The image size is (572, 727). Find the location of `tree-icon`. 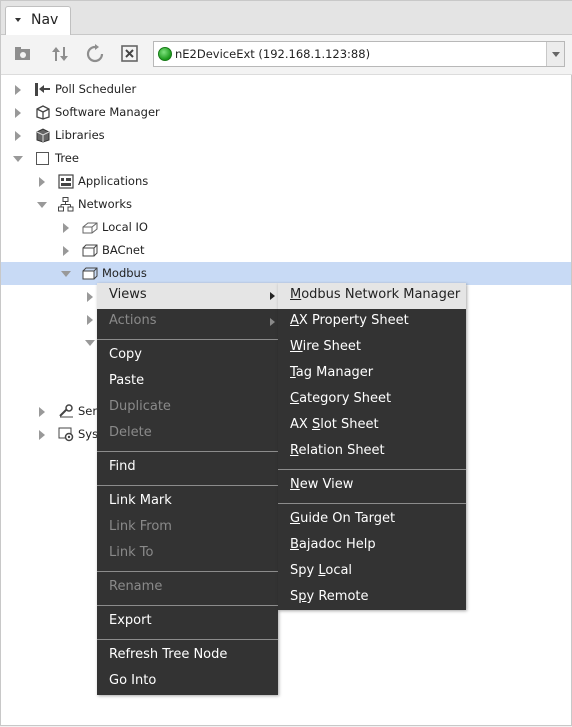

tree-icon is located at coordinates (43, 158).